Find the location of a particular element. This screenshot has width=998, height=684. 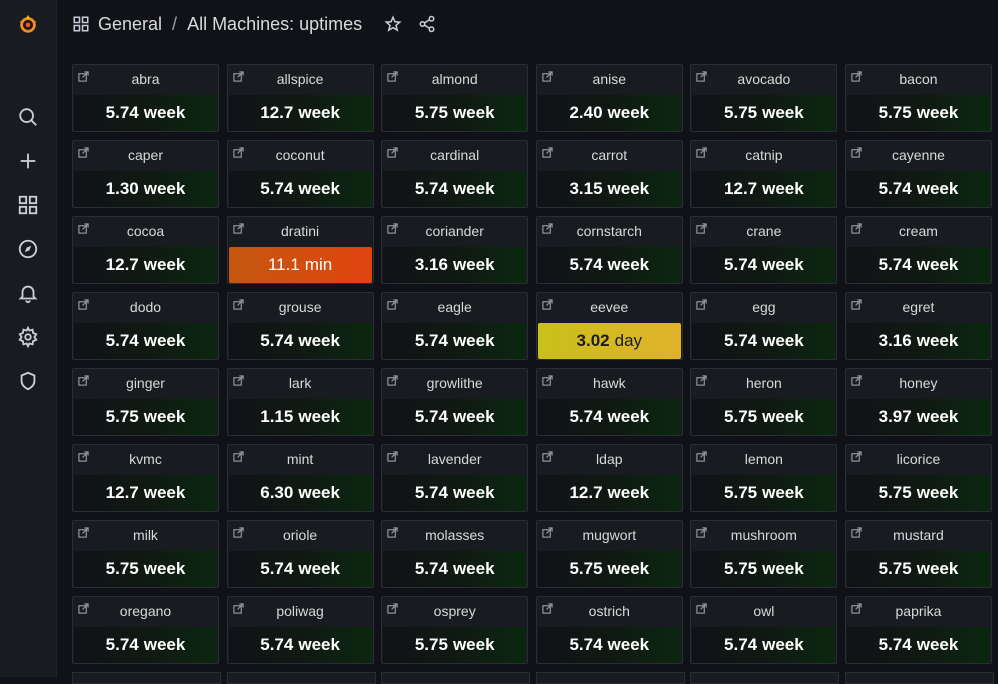

stat-panel: honey 3.97 week is located at coordinates (918, 402).